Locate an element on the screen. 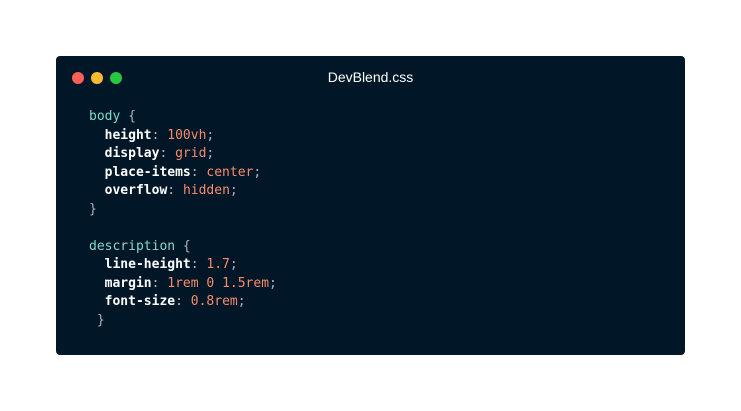 Image resolution: width=741 pixels, height=411 pixels. window-titlebar: DevBlend.css is located at coordinates (370, 77).